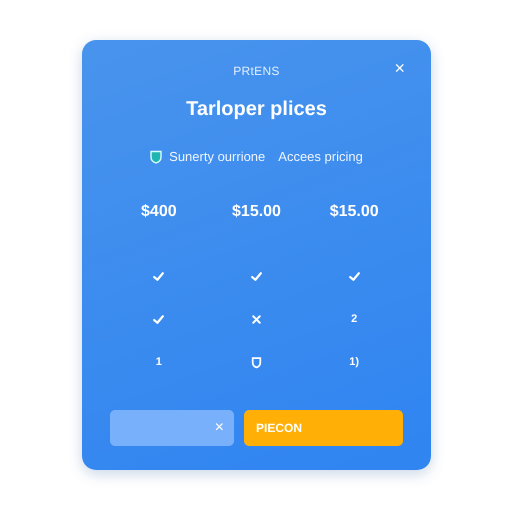 Image resolution: width=512 pixels, height=512 pixels. I want to click on clear-button: ×, so click(172, 428).